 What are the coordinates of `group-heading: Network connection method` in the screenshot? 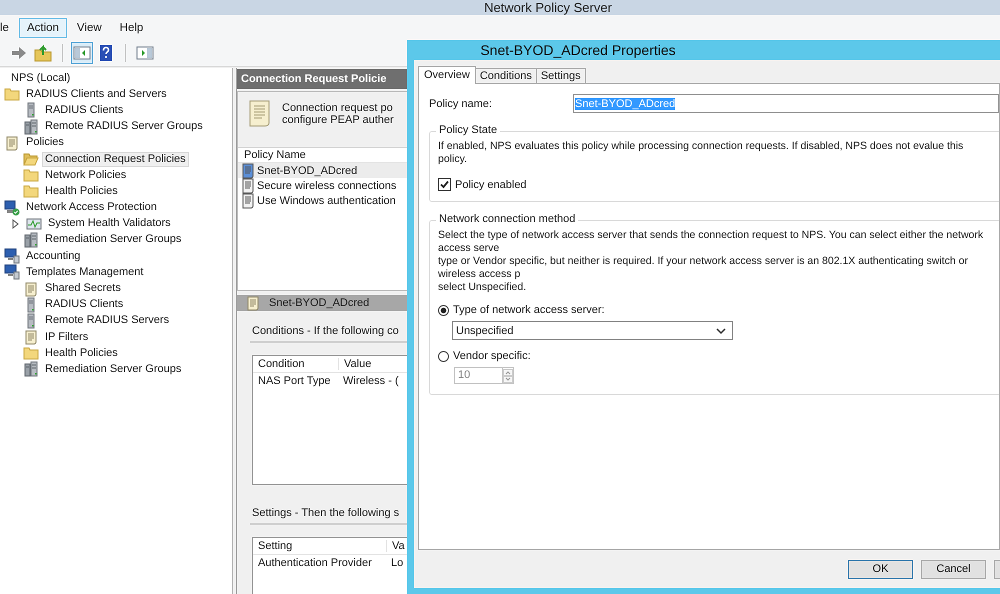 It's located at (507, 219).